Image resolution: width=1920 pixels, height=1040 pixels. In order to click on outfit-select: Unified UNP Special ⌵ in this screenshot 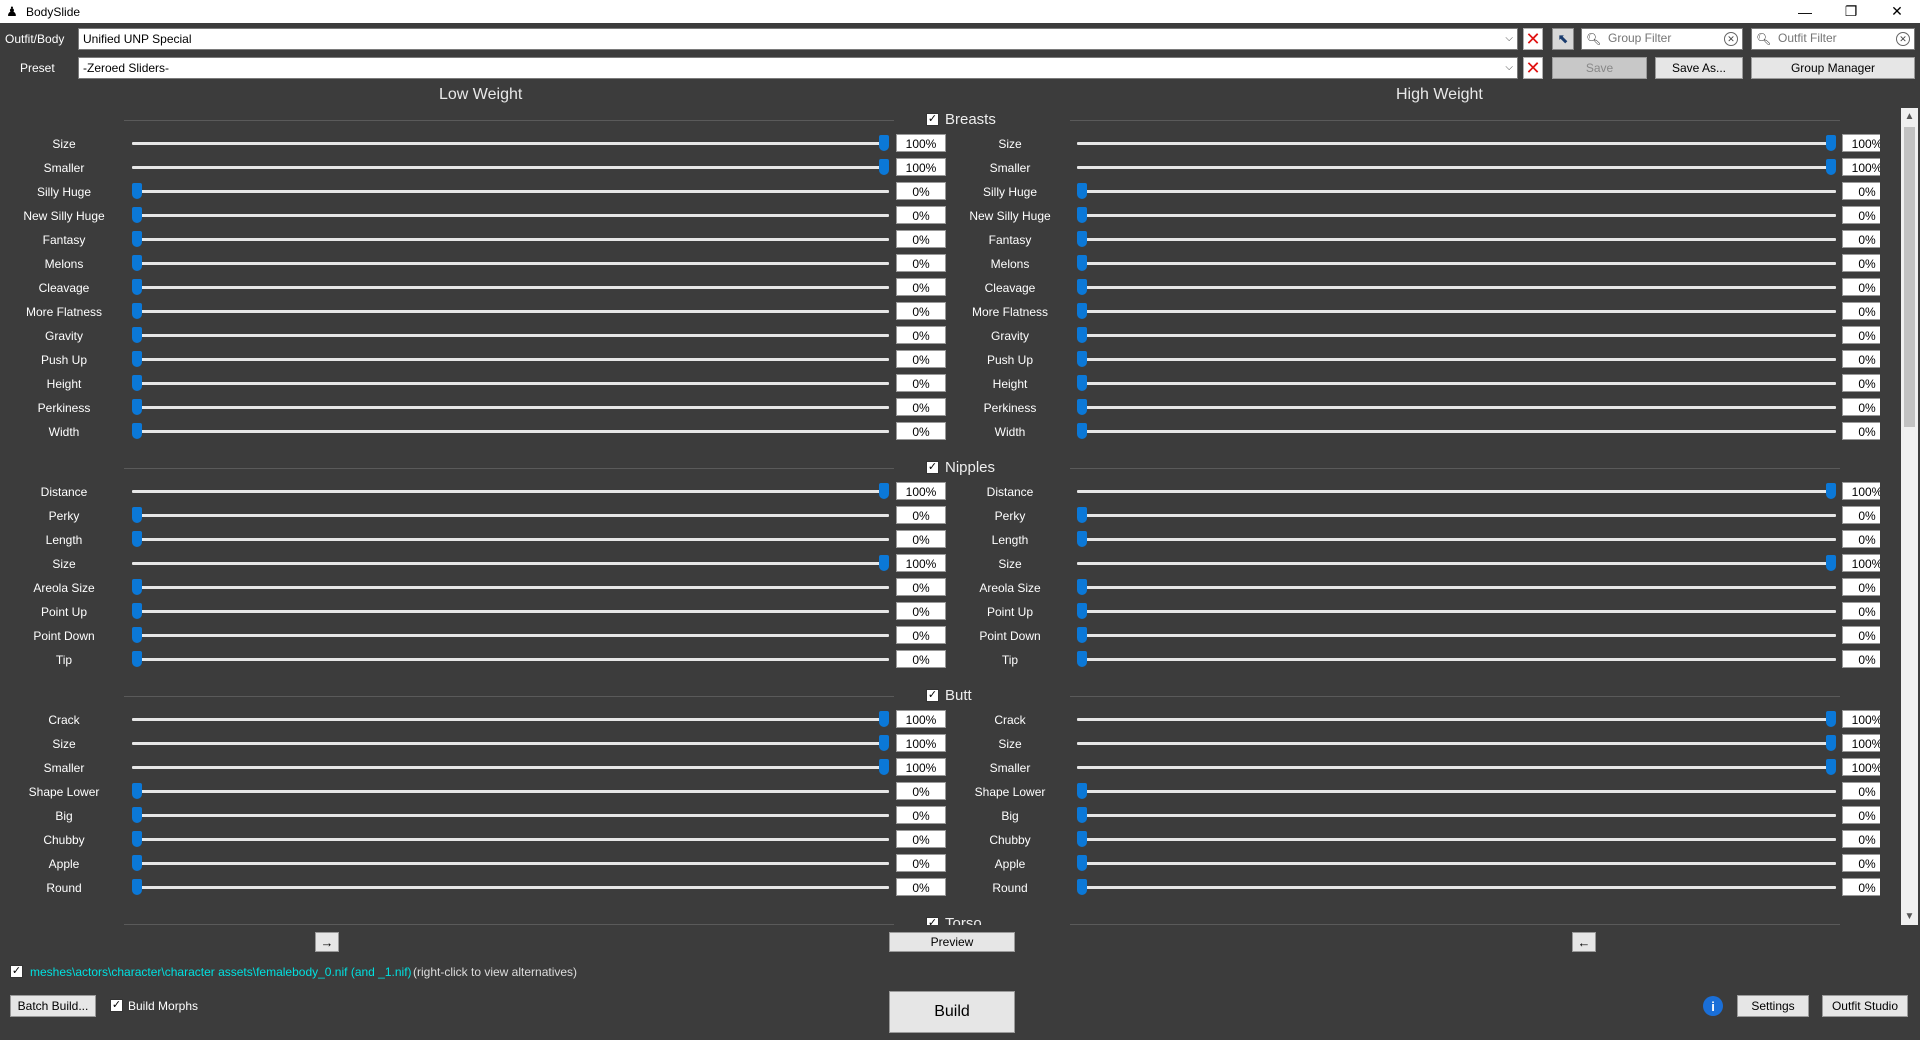, I will do `click(798, 39)`.